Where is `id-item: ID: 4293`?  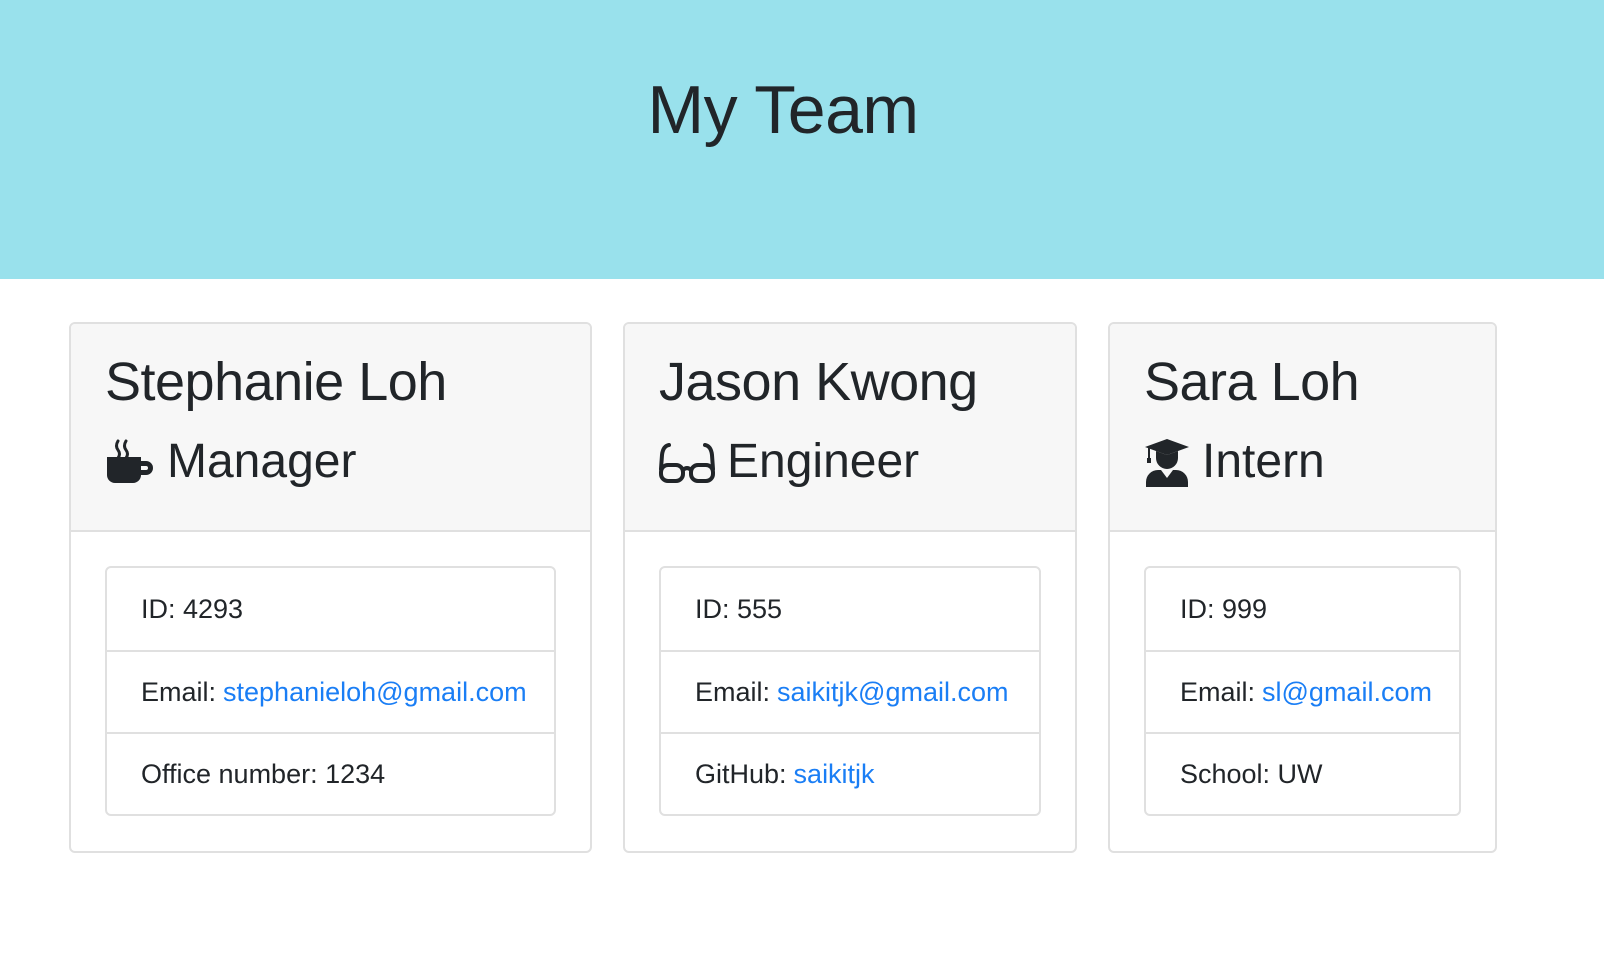
id-item: ID: 4293 is located at coordinates (330, 609).